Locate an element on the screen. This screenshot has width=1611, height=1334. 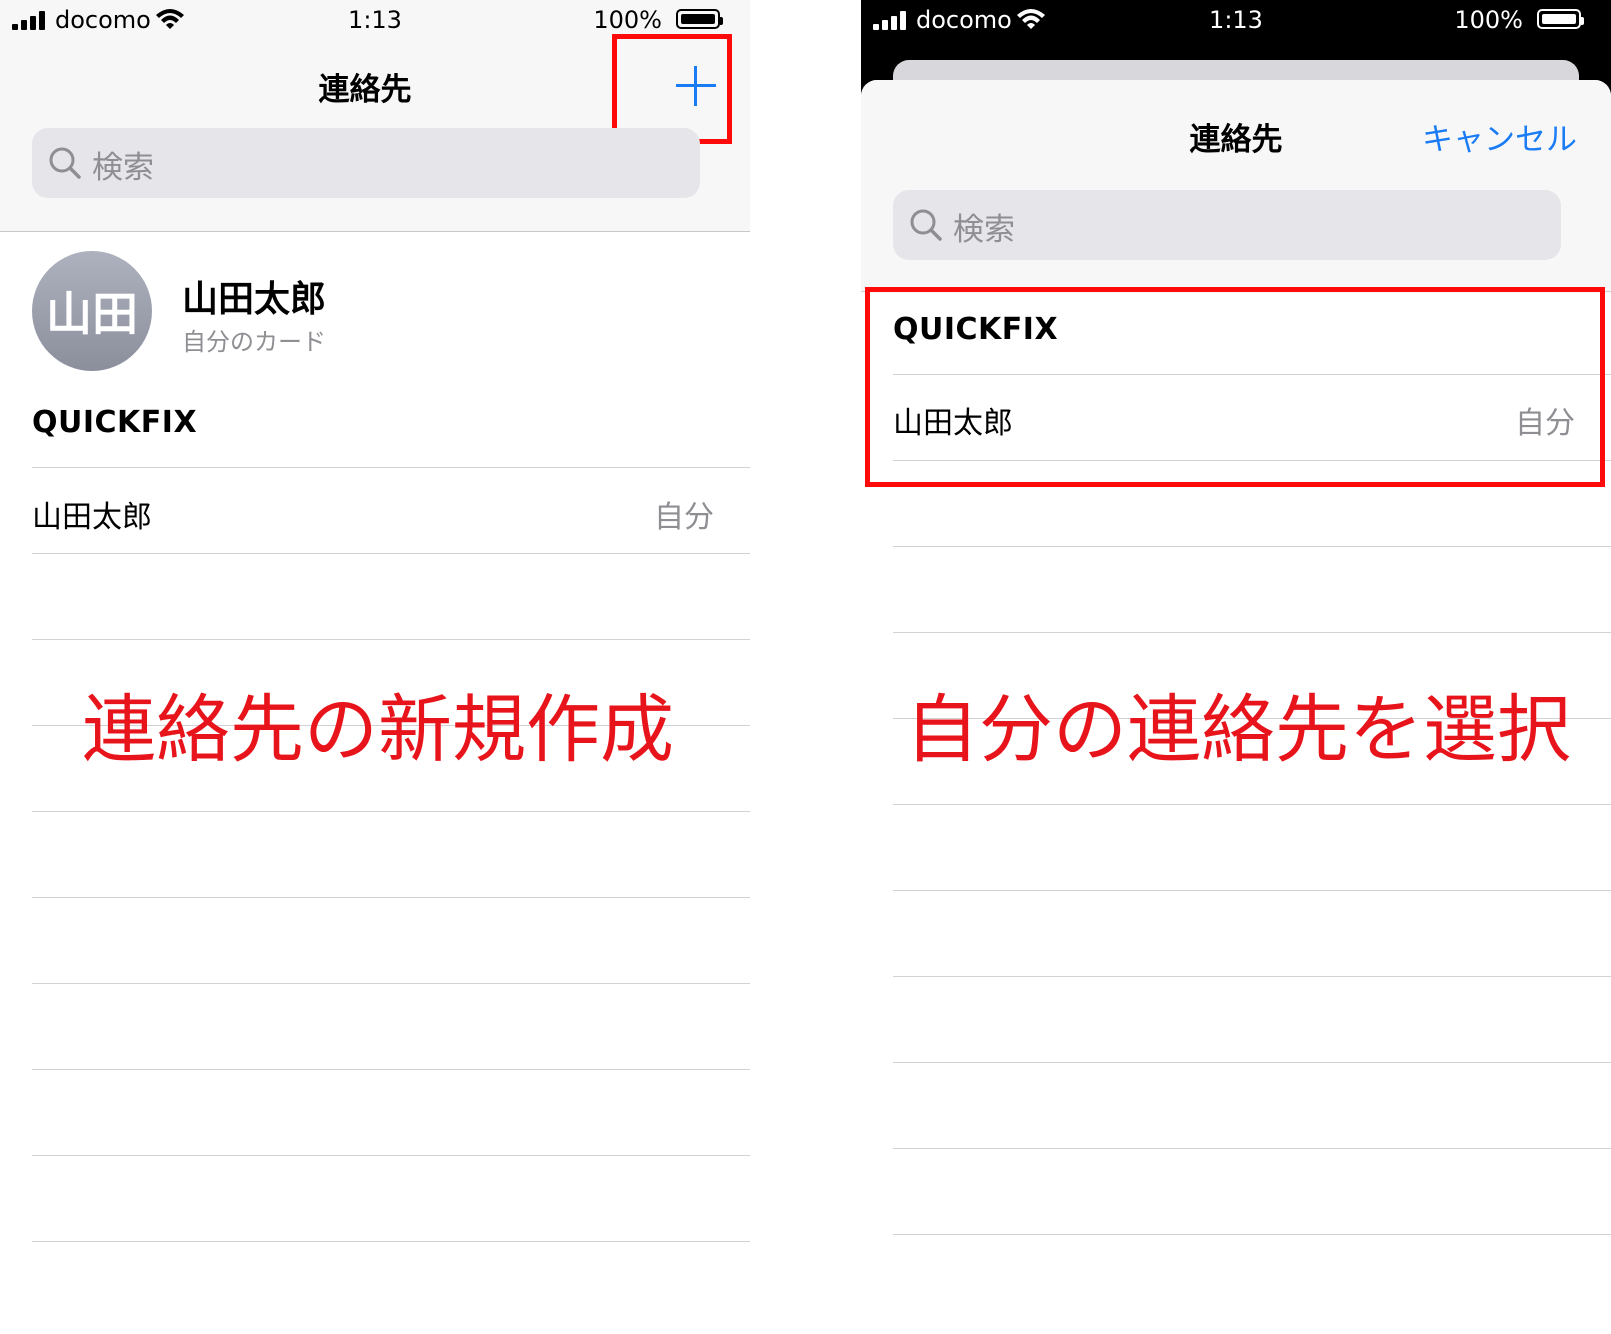
group-header: QUICKFIX is located at coordinates (115, 422).